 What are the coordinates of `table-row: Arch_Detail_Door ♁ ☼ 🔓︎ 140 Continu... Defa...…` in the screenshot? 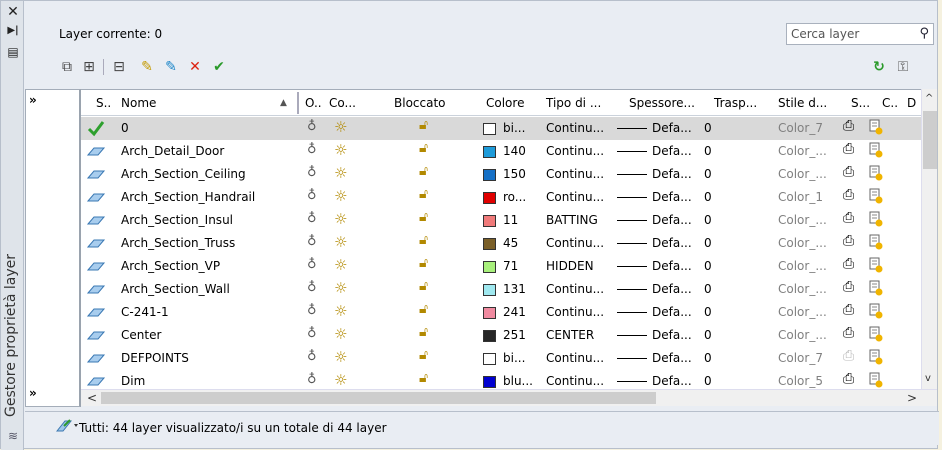 It's located at (501, 151).